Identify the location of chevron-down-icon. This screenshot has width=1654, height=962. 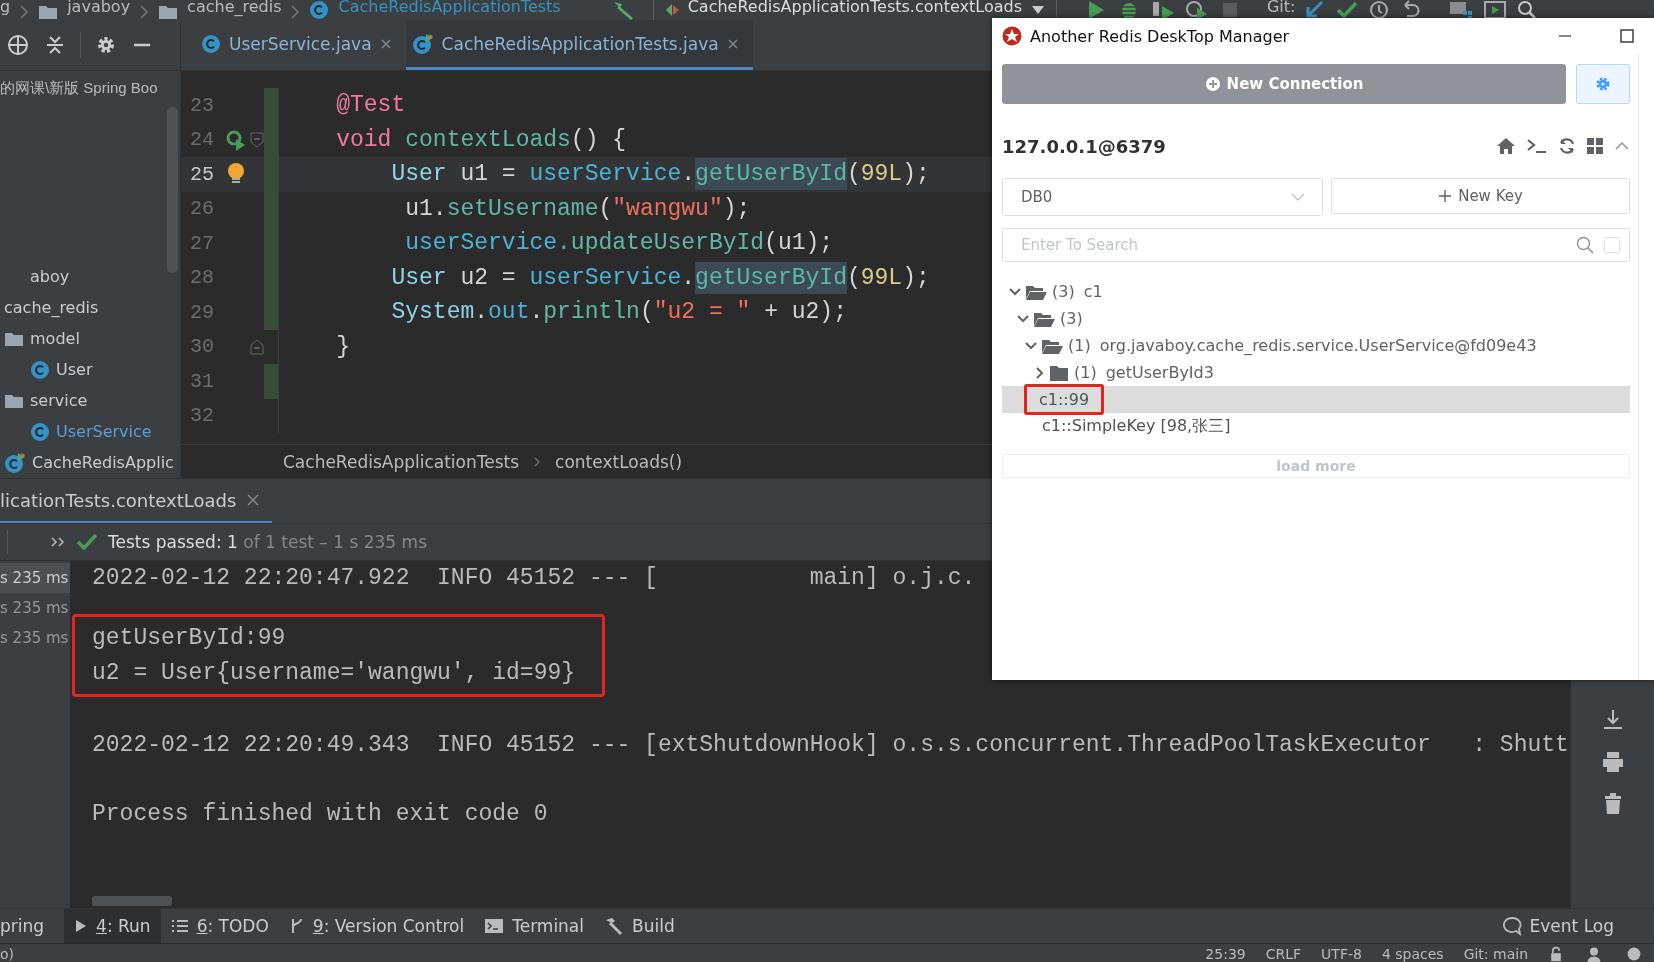
(1298, 197).